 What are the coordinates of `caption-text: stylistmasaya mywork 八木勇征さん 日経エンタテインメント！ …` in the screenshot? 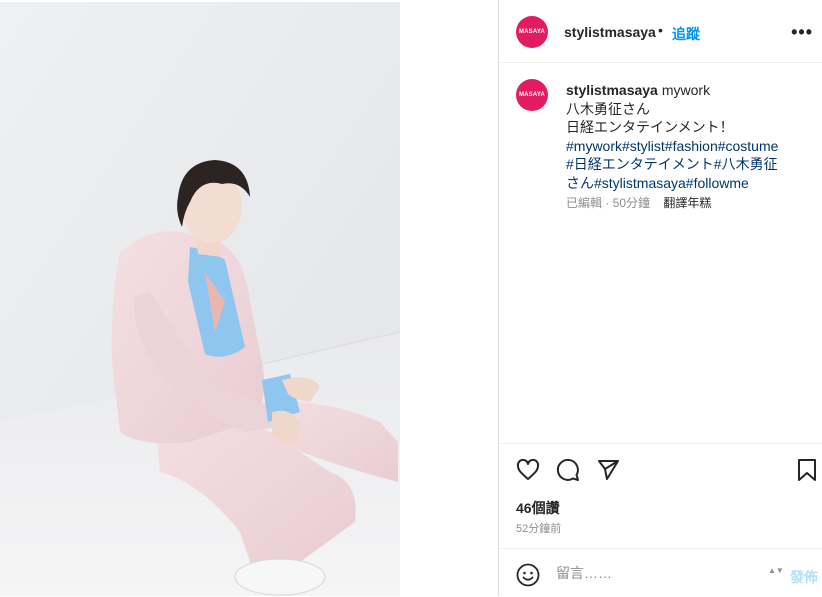 It's located at (691, 136).